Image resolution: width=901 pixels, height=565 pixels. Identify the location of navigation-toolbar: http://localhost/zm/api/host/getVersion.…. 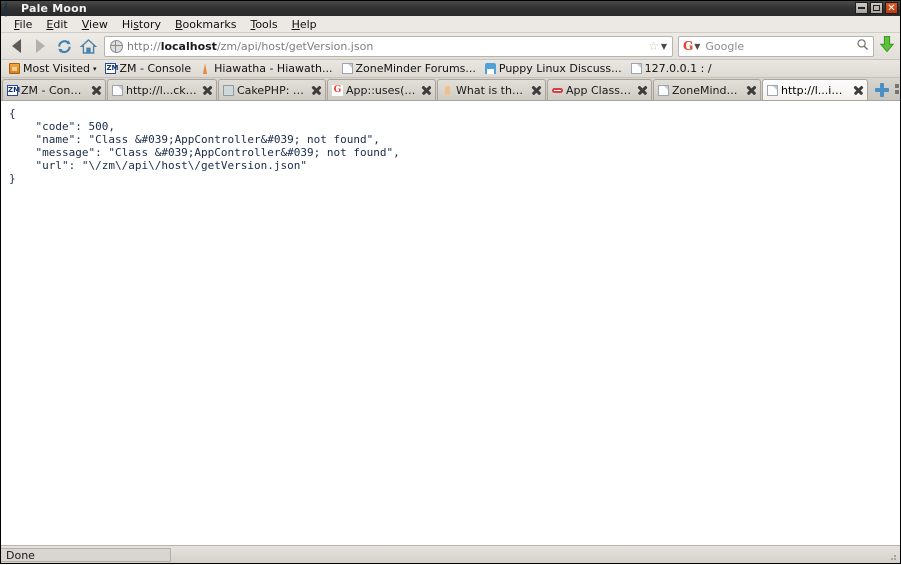
(450, 46).